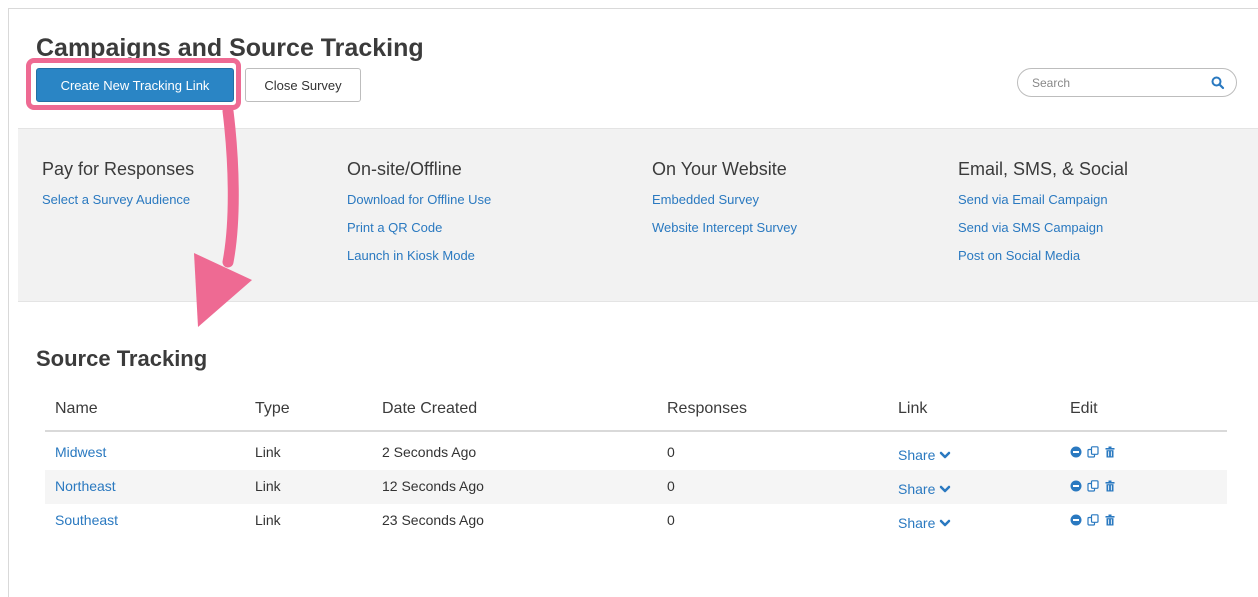 The image size is (1258, 597). I want to click on table-row: Southeast Link 23 Seconds Ago 0 Share, so click(636, 521).